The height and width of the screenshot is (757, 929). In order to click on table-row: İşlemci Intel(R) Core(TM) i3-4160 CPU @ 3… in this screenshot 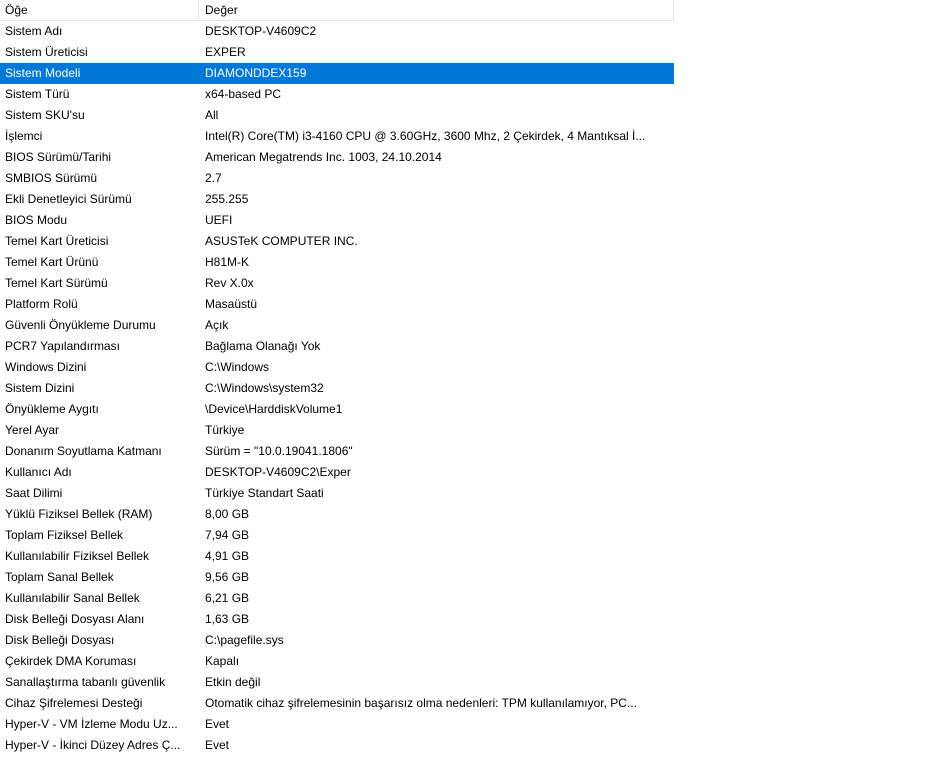, I will do `click(337, 136)`.